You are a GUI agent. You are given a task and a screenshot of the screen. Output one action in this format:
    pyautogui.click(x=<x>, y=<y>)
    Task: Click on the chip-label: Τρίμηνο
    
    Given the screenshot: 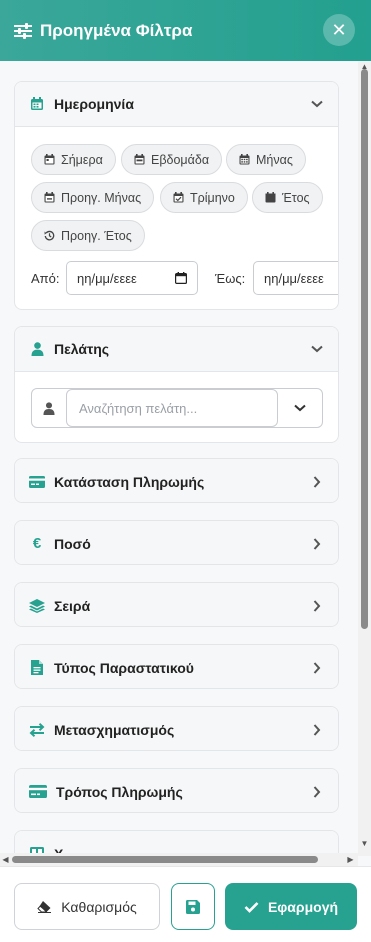 What is the action you would take?
    pyautogui.click(x=212, y=197)
    